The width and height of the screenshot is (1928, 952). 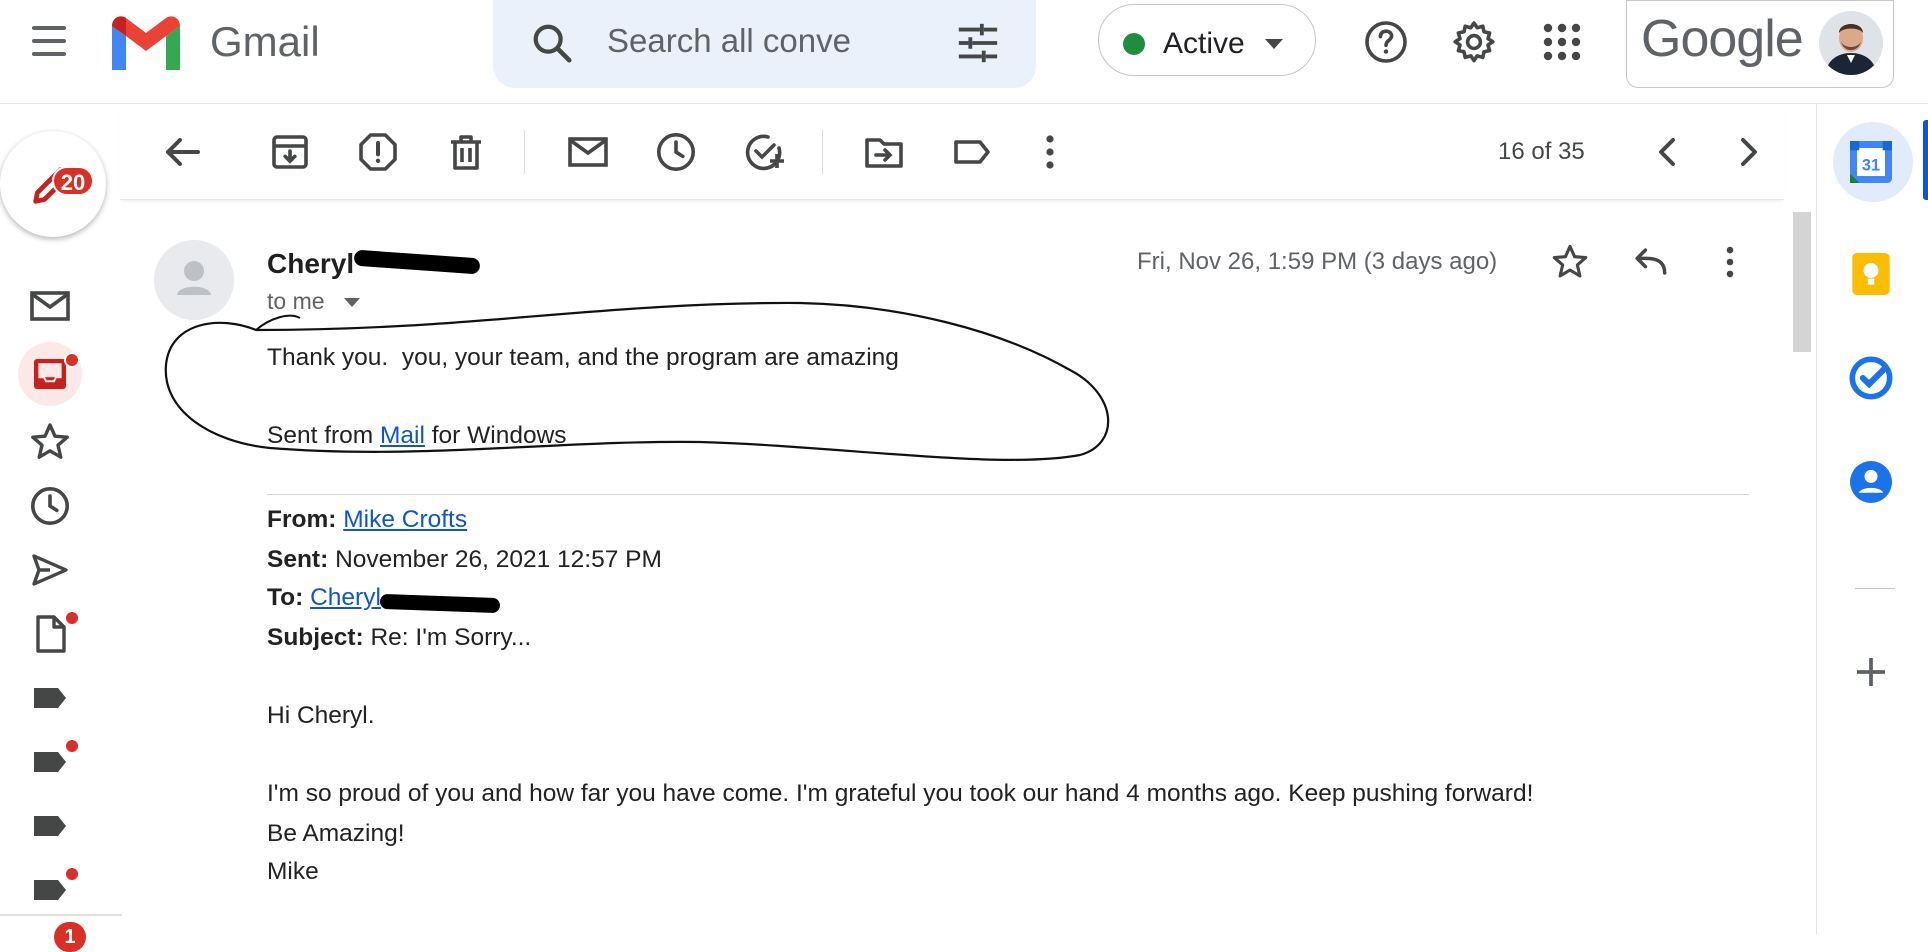 What do you see at coordinates (70, 937) in the screenshot?
I see `meet-count-badge: 1` at bounding box center [70, 937].